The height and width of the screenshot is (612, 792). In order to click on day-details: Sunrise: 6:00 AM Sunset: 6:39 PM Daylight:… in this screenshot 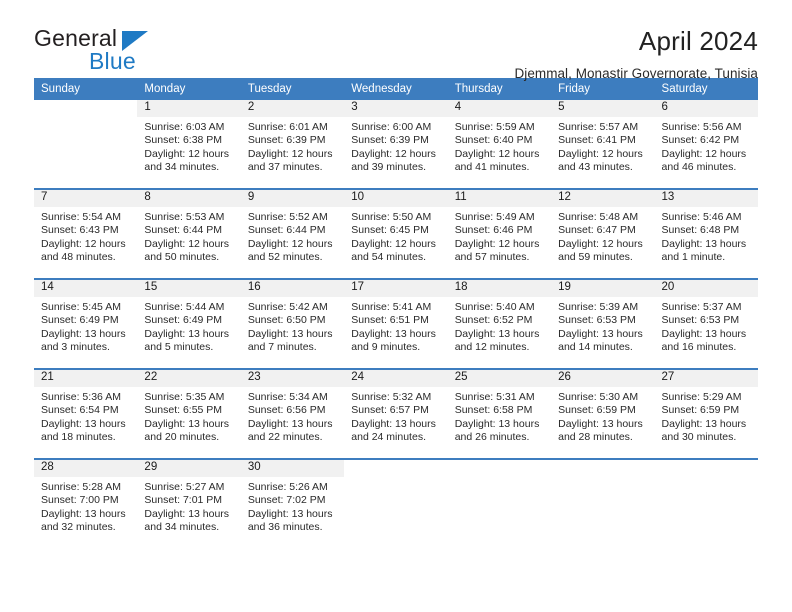, I will do `click(395, 145)`.